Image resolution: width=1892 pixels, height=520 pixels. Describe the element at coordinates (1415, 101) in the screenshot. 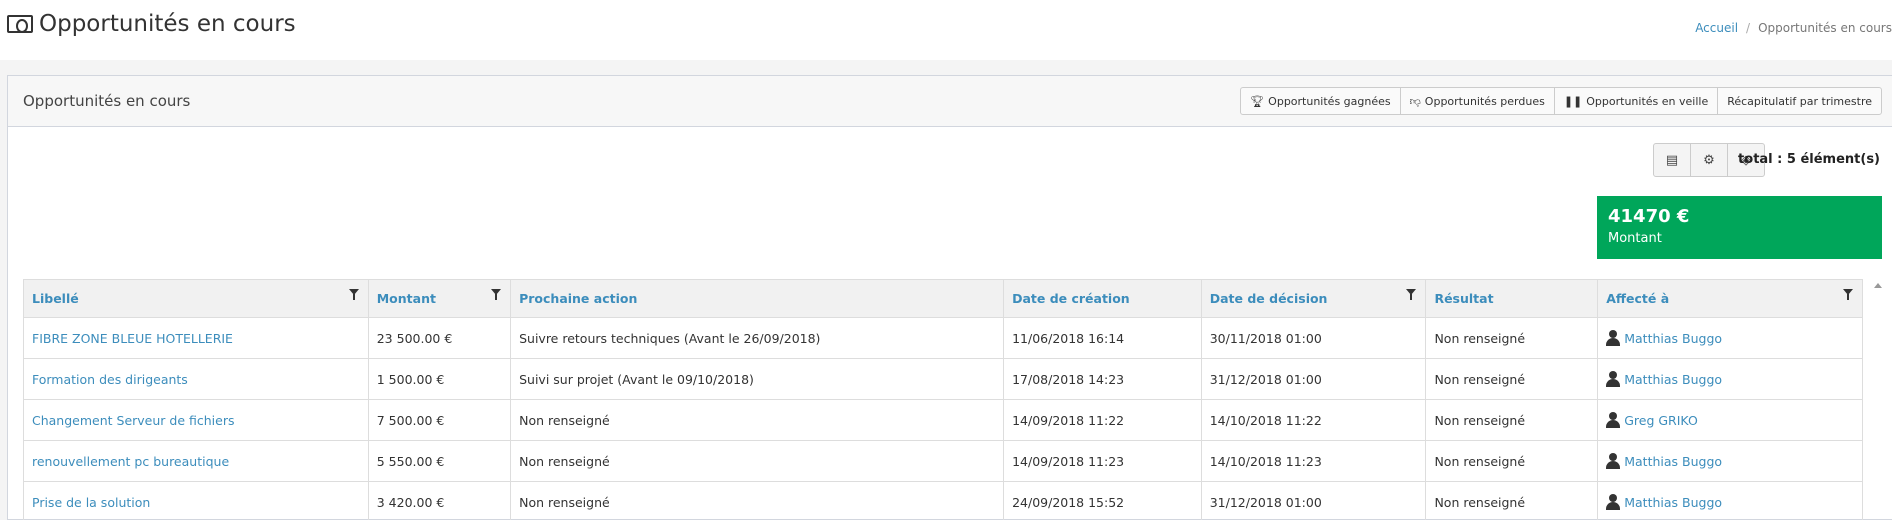

I see `thumbs-down-icon: 👎︎` at that location.